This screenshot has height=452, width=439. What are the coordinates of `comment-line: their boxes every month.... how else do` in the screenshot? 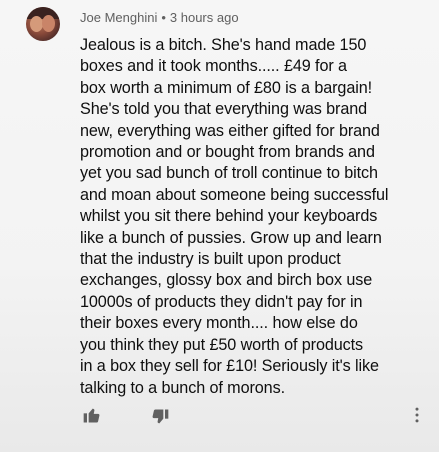 It's located at (219, 323).